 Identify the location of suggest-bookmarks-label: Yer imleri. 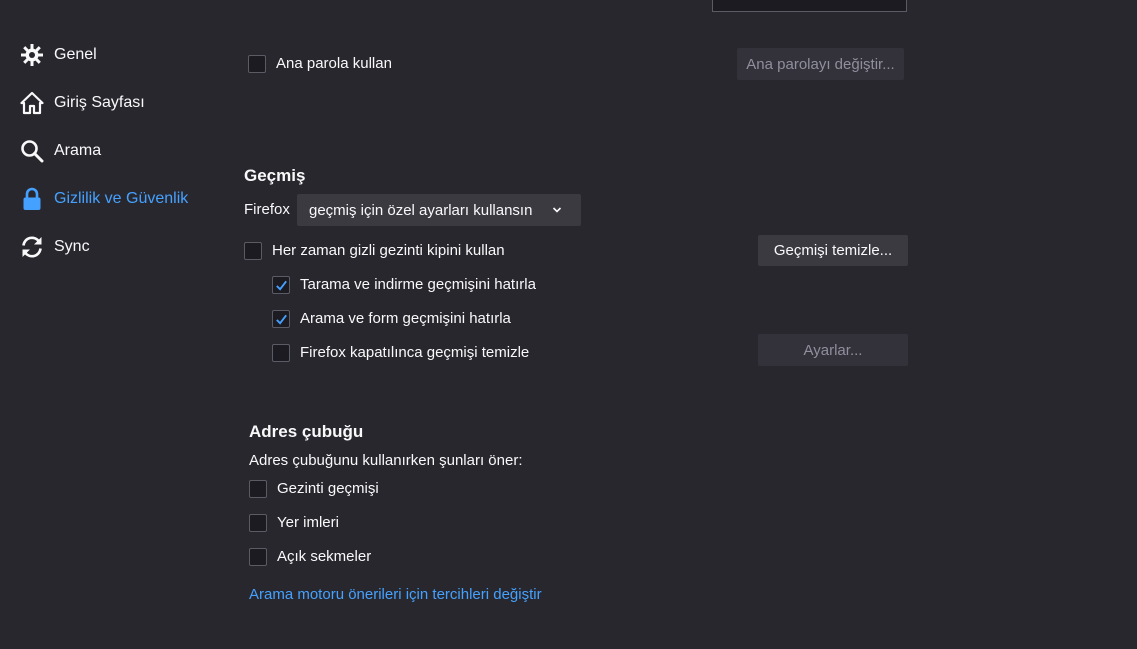
(308, 522).